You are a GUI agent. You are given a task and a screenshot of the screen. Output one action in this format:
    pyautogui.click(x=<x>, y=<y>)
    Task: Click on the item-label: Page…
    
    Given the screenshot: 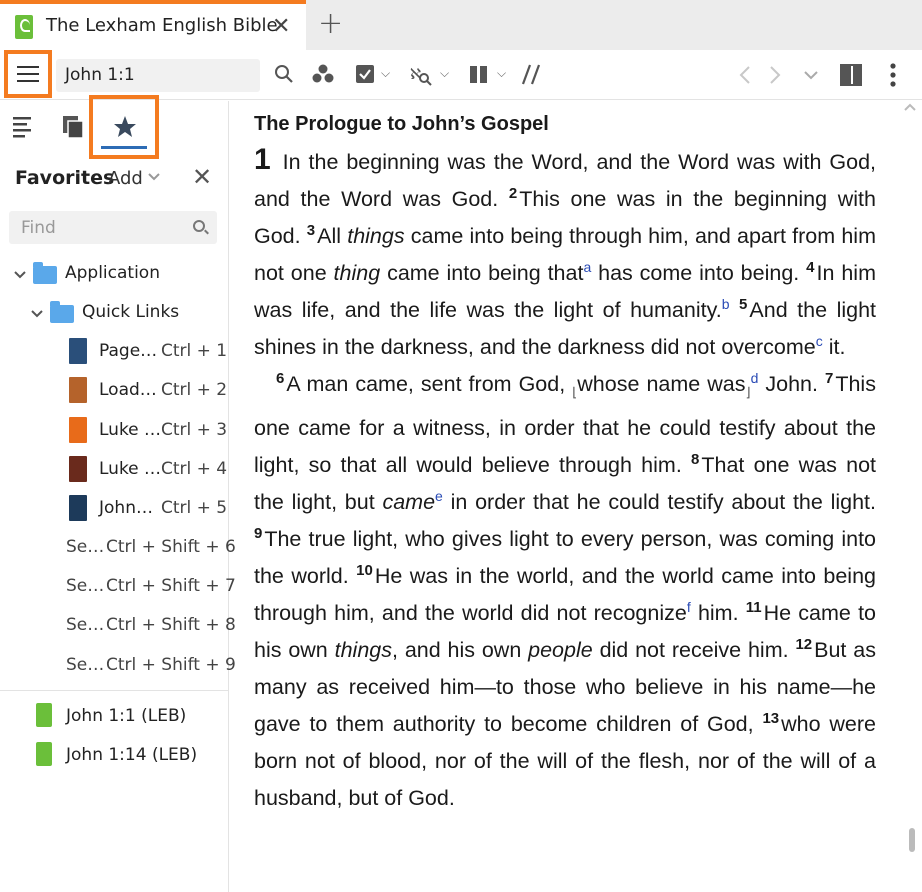 What is the action you would take?
    pyautogui.click(x=128, y=351)
    